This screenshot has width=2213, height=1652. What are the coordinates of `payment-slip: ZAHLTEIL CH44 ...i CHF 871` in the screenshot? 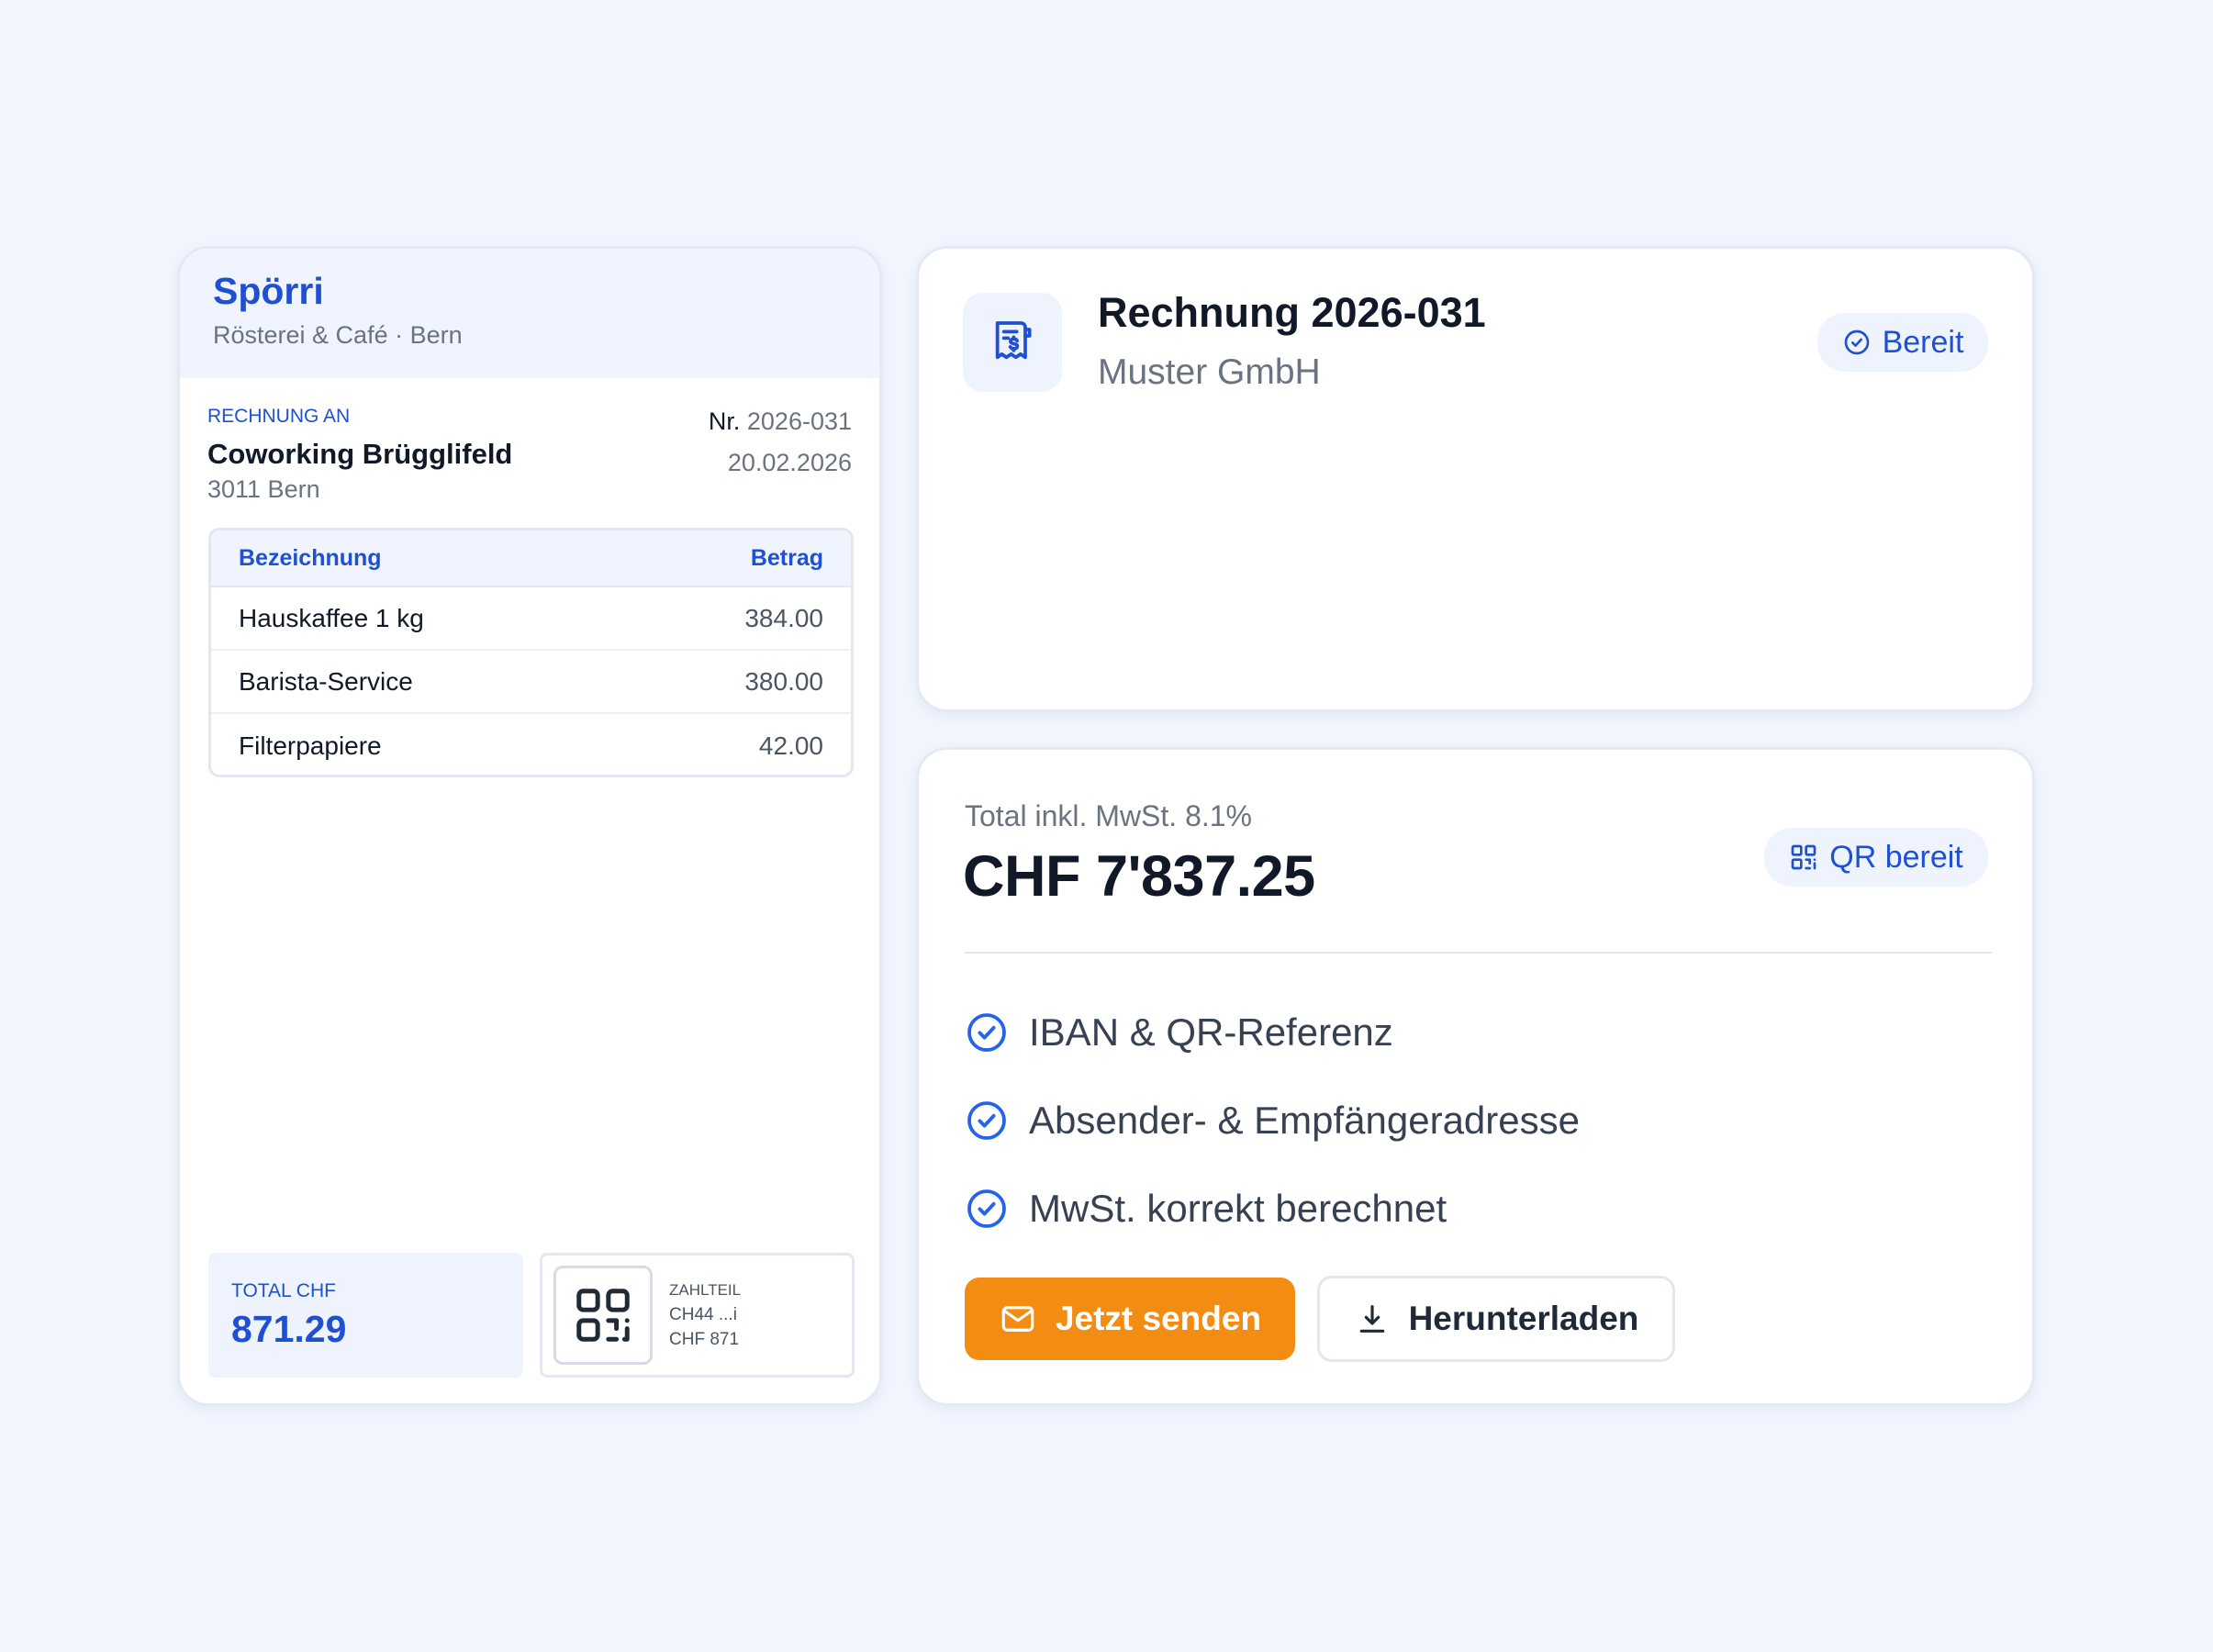 It's located at (697, 1315).